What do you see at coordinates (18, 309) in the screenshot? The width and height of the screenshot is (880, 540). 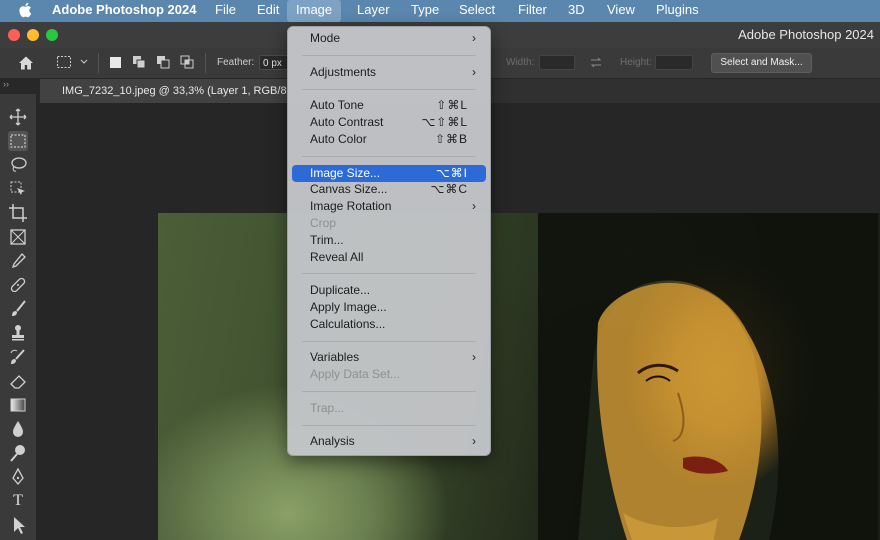 I see `brush-icon` at bounding box center [18, 309].